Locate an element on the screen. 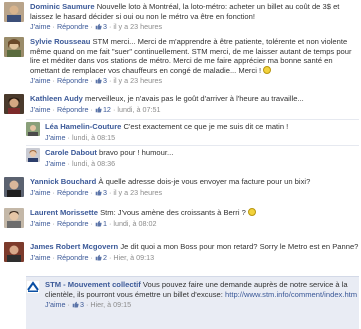 The width and height of the screenshot is (361, 329). comment-author: Dominic Saumure is located at coordinates (62, 6).